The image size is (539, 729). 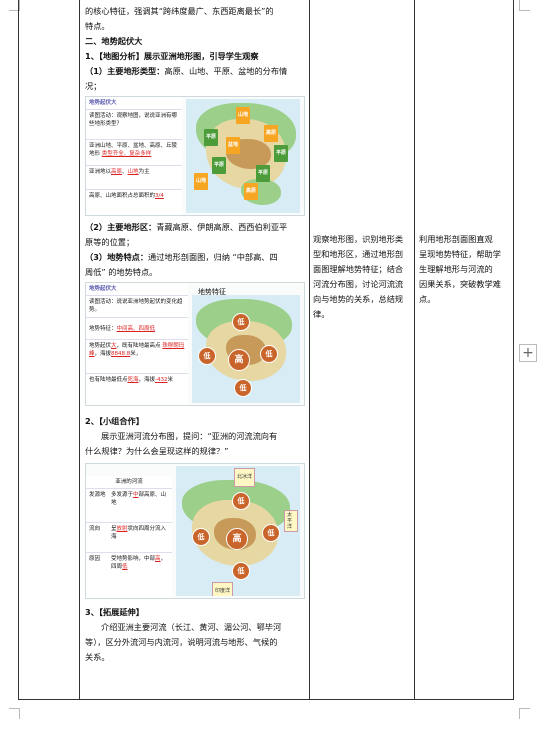 I want to click on answer: 死海, so click(x=133, y=380).